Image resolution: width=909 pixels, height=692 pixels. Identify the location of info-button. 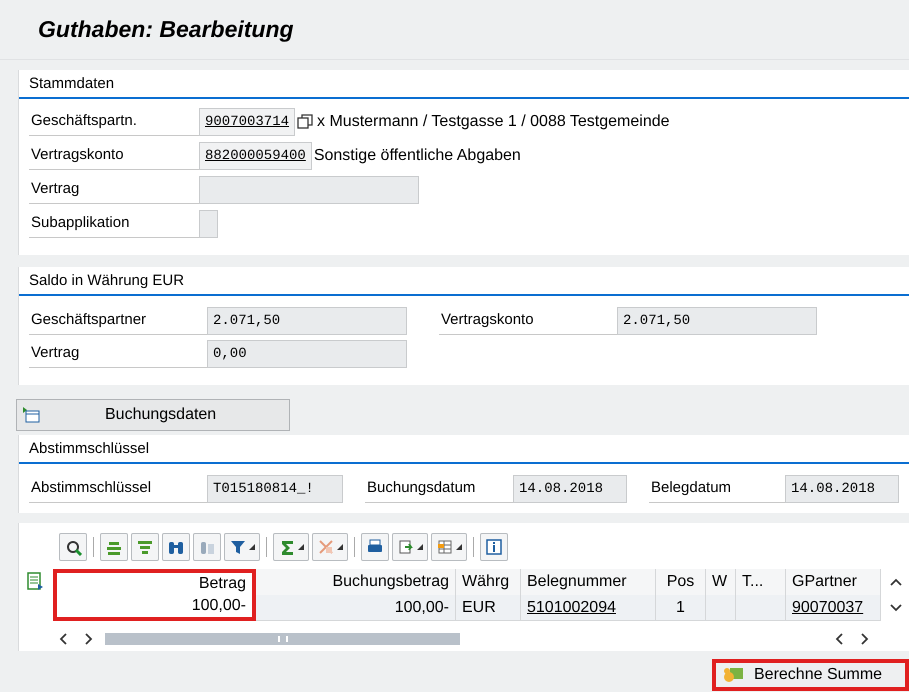
(494, 547).